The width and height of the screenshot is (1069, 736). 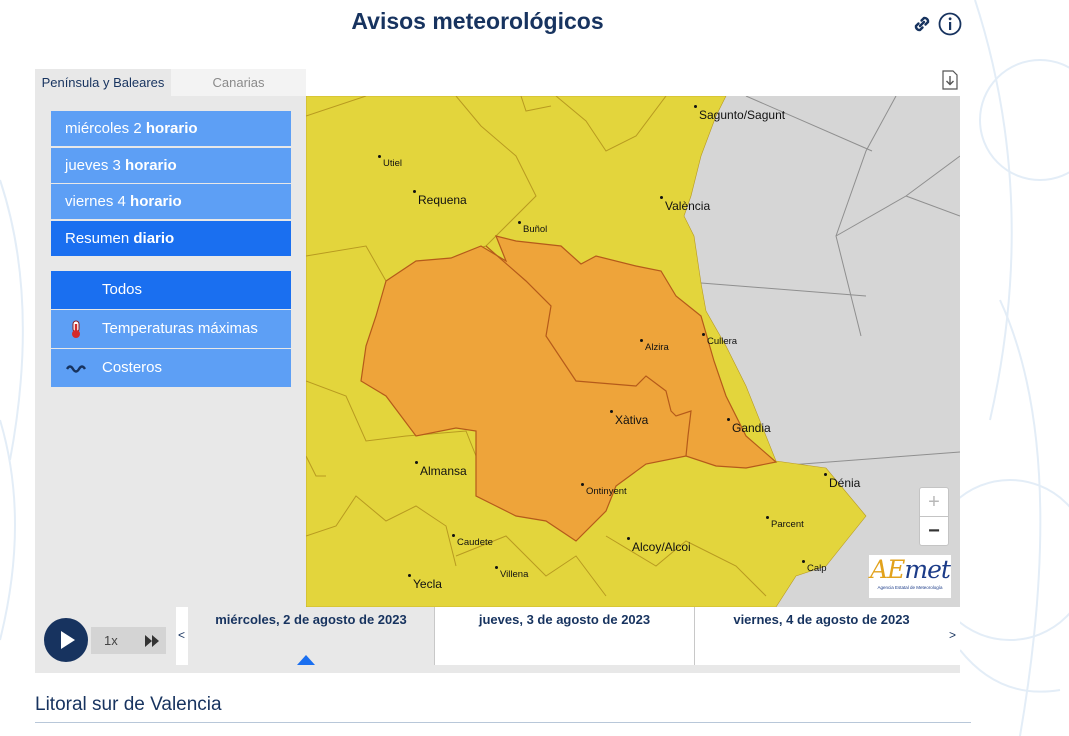 I want to click on town-label: Alcoy/Alcoi, so click(x=659, y=545).